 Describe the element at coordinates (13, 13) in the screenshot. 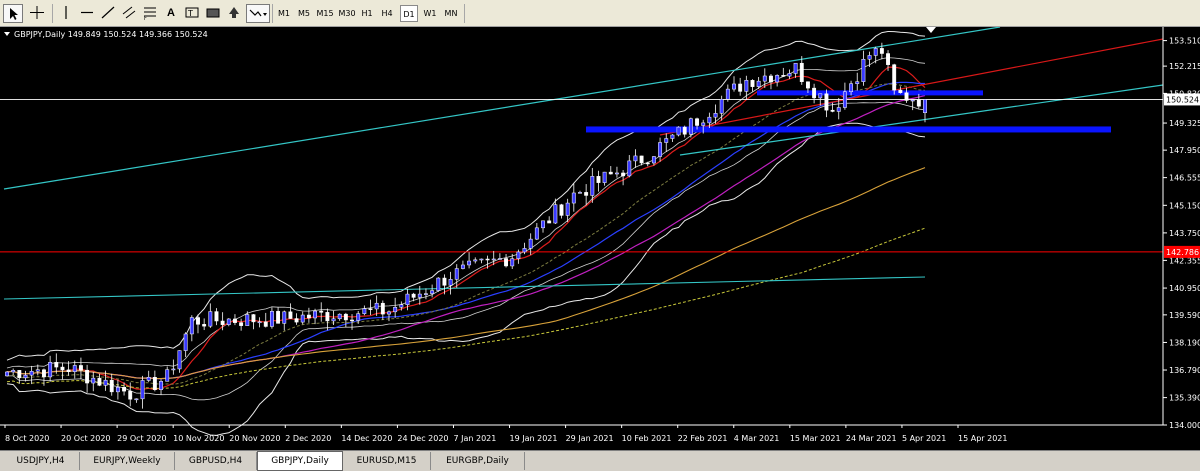

I see `cursor-tool-button` at that location.